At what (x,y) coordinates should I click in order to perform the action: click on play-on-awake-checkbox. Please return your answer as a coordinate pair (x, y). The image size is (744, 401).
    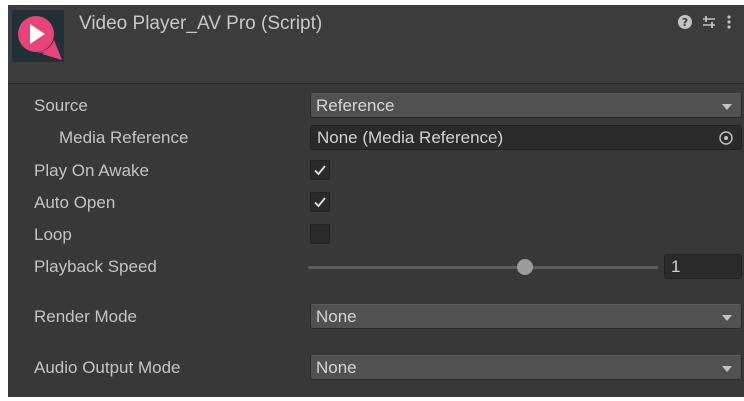
    Looking at the image, I should click on (320, 170).